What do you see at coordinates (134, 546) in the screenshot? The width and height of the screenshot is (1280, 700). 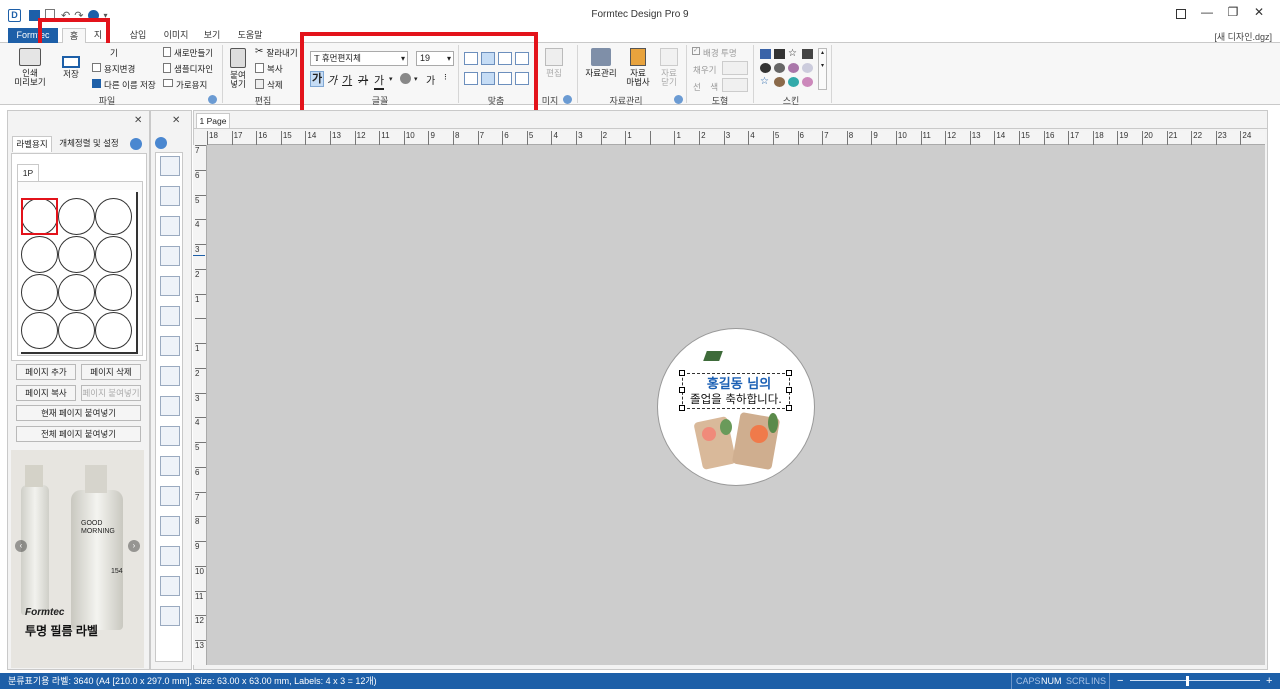 I see `carousel-next-icon: ›` at bounding box center [134, 546].